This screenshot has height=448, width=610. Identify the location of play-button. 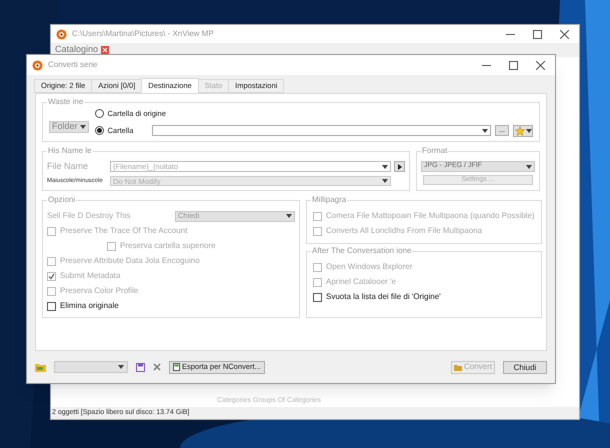
(399, 166).